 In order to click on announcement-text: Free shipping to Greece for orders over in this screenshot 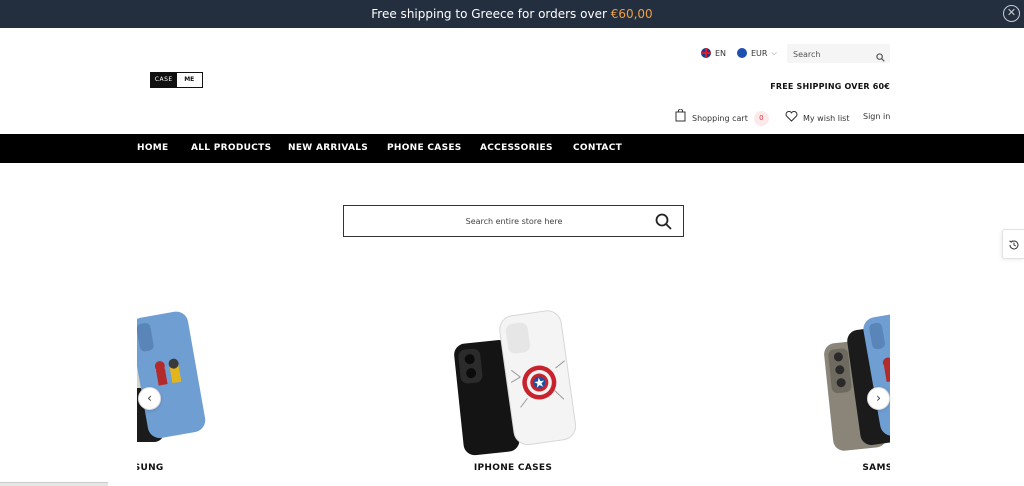, I will do `click(491, 14)`.